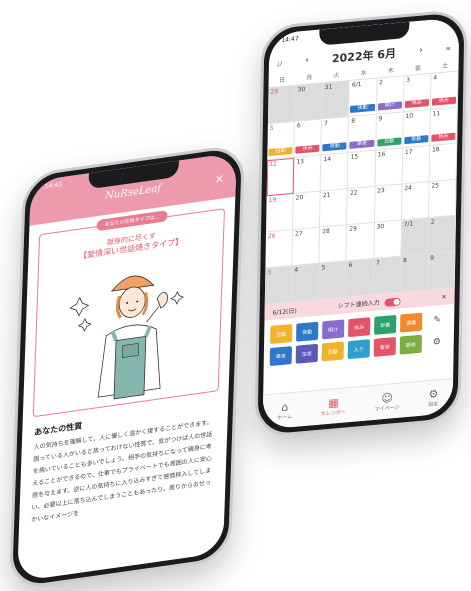 The width and height of the screenshot is (471, 591). What do you see at coordinates (362, 170) in the screenshot?
I see `calendar-day-cell: 15` at bounding box center [362, 170].